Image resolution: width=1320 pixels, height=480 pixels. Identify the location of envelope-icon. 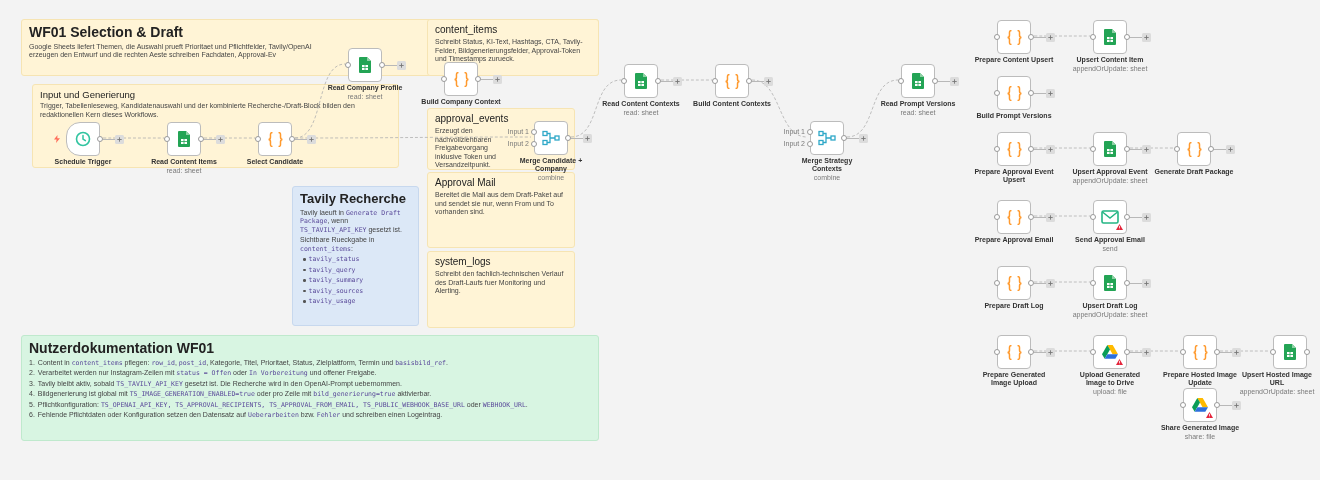
(1110, 217).